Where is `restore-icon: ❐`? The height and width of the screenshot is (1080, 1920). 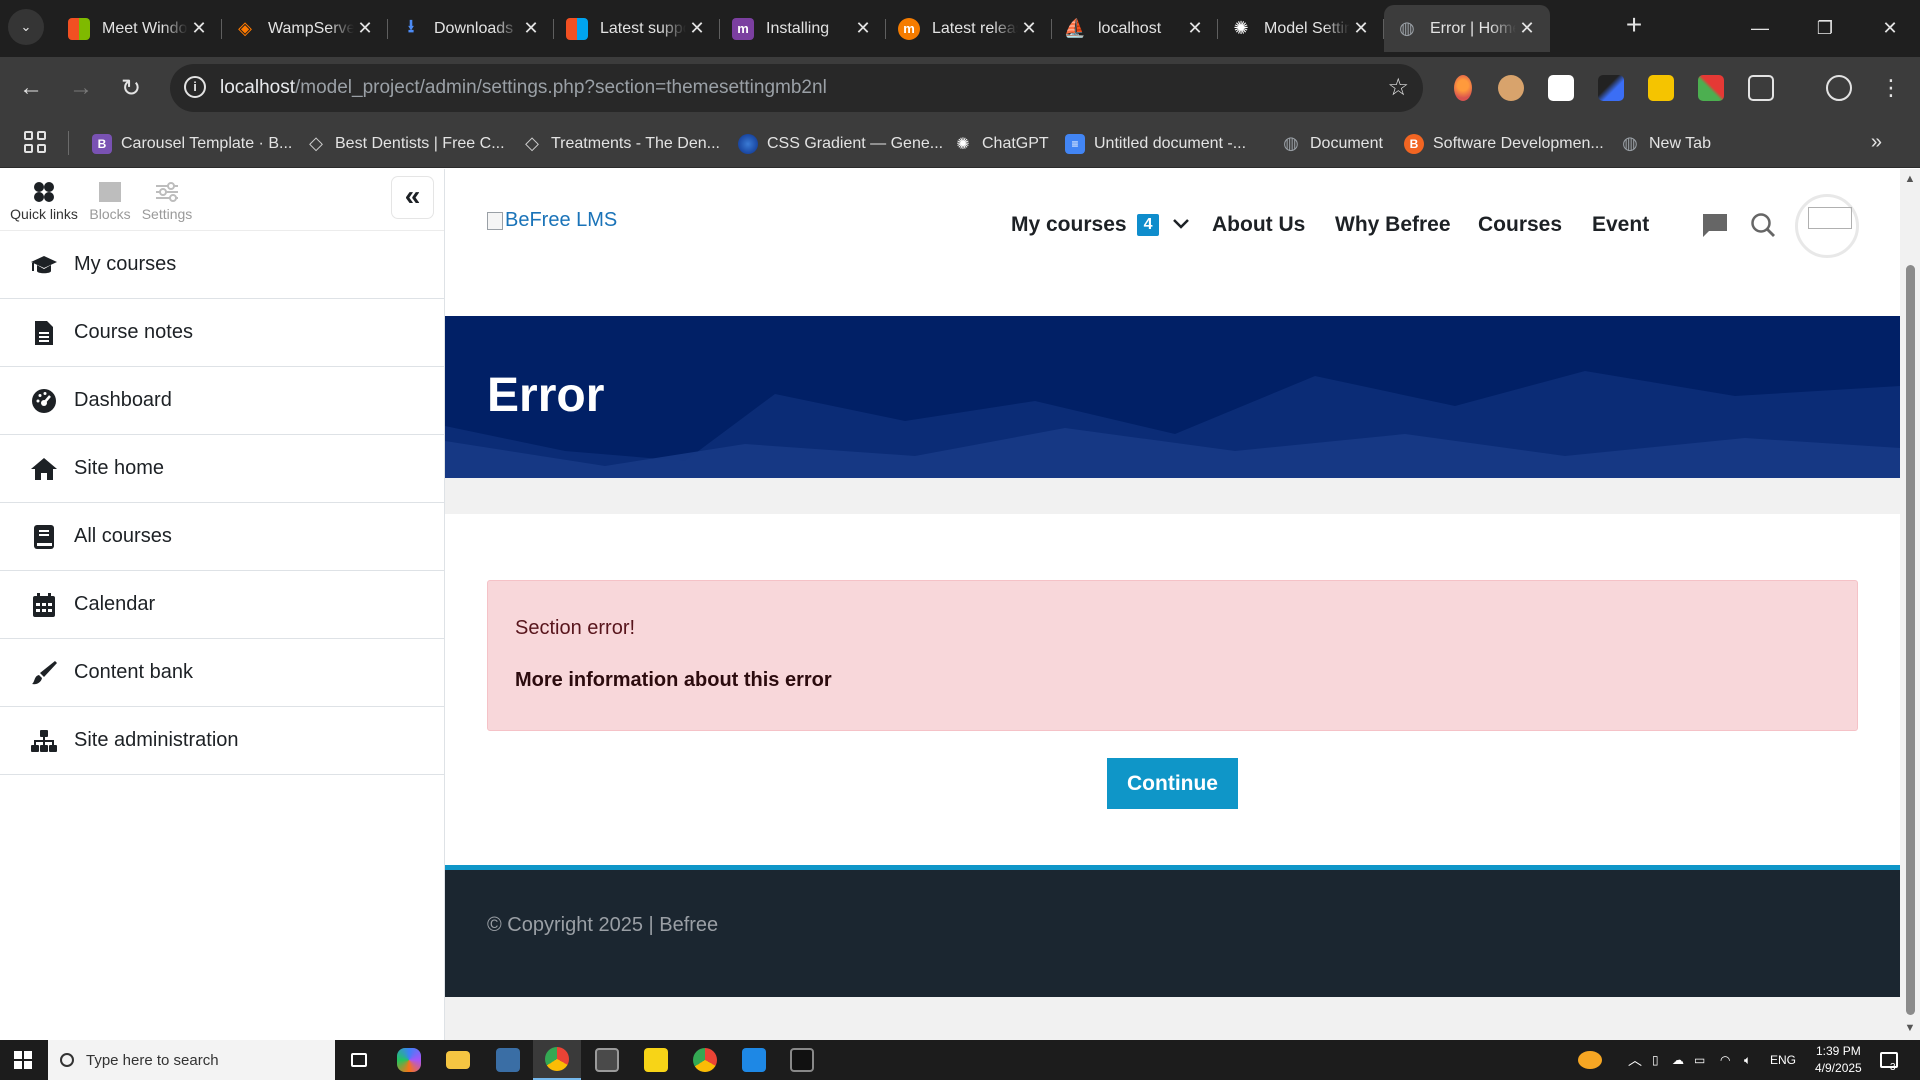
restore-icon: ❐ is located at coordinates (1825, 28).